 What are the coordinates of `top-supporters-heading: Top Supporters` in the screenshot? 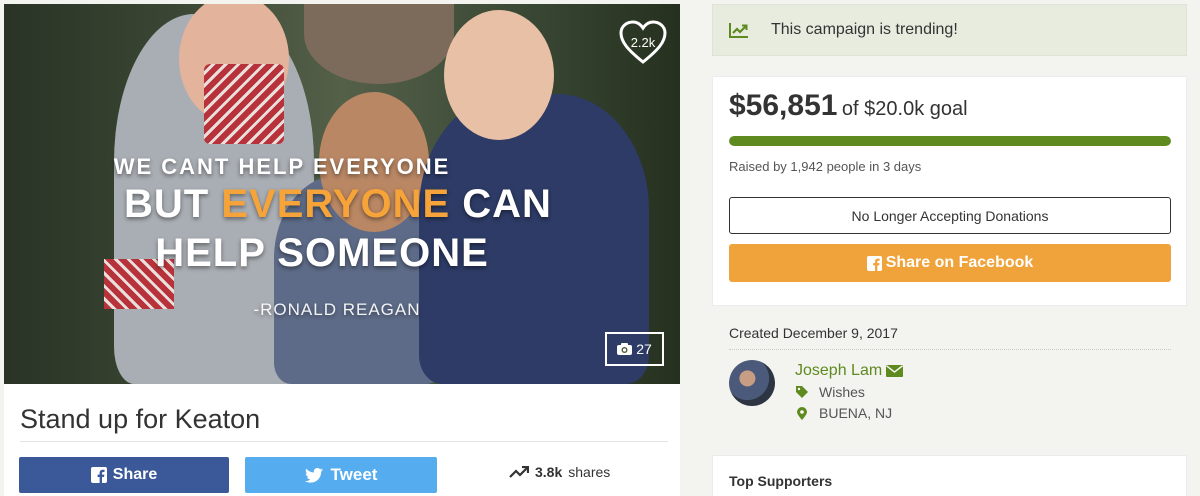 It's located at (781, 481).